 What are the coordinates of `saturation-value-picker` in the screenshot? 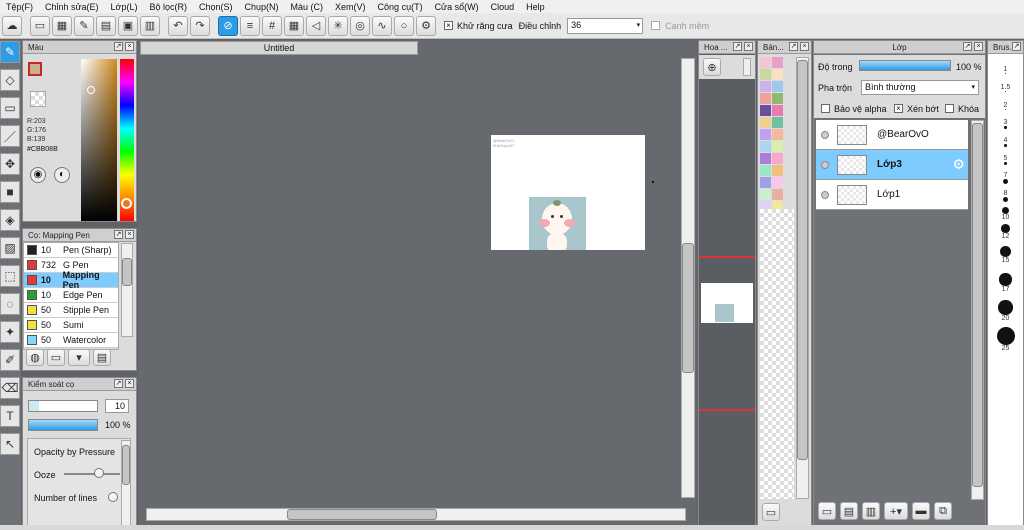 It's located at (99, 140).